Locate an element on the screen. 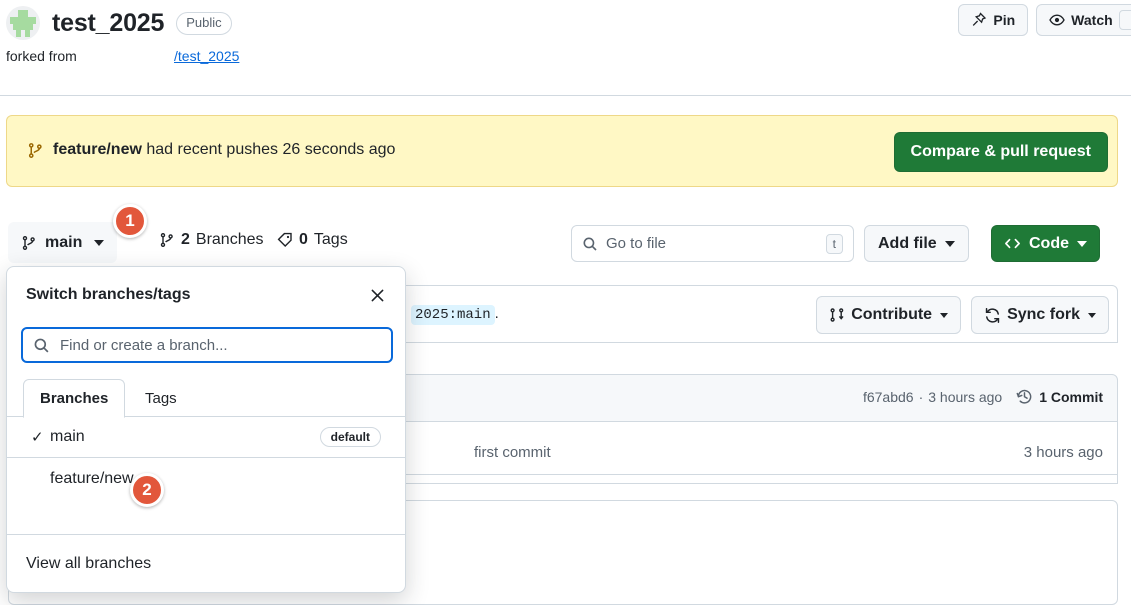 The image size is (1131, 605). contribute-label: Contribute is located at coordinates (892, 314).